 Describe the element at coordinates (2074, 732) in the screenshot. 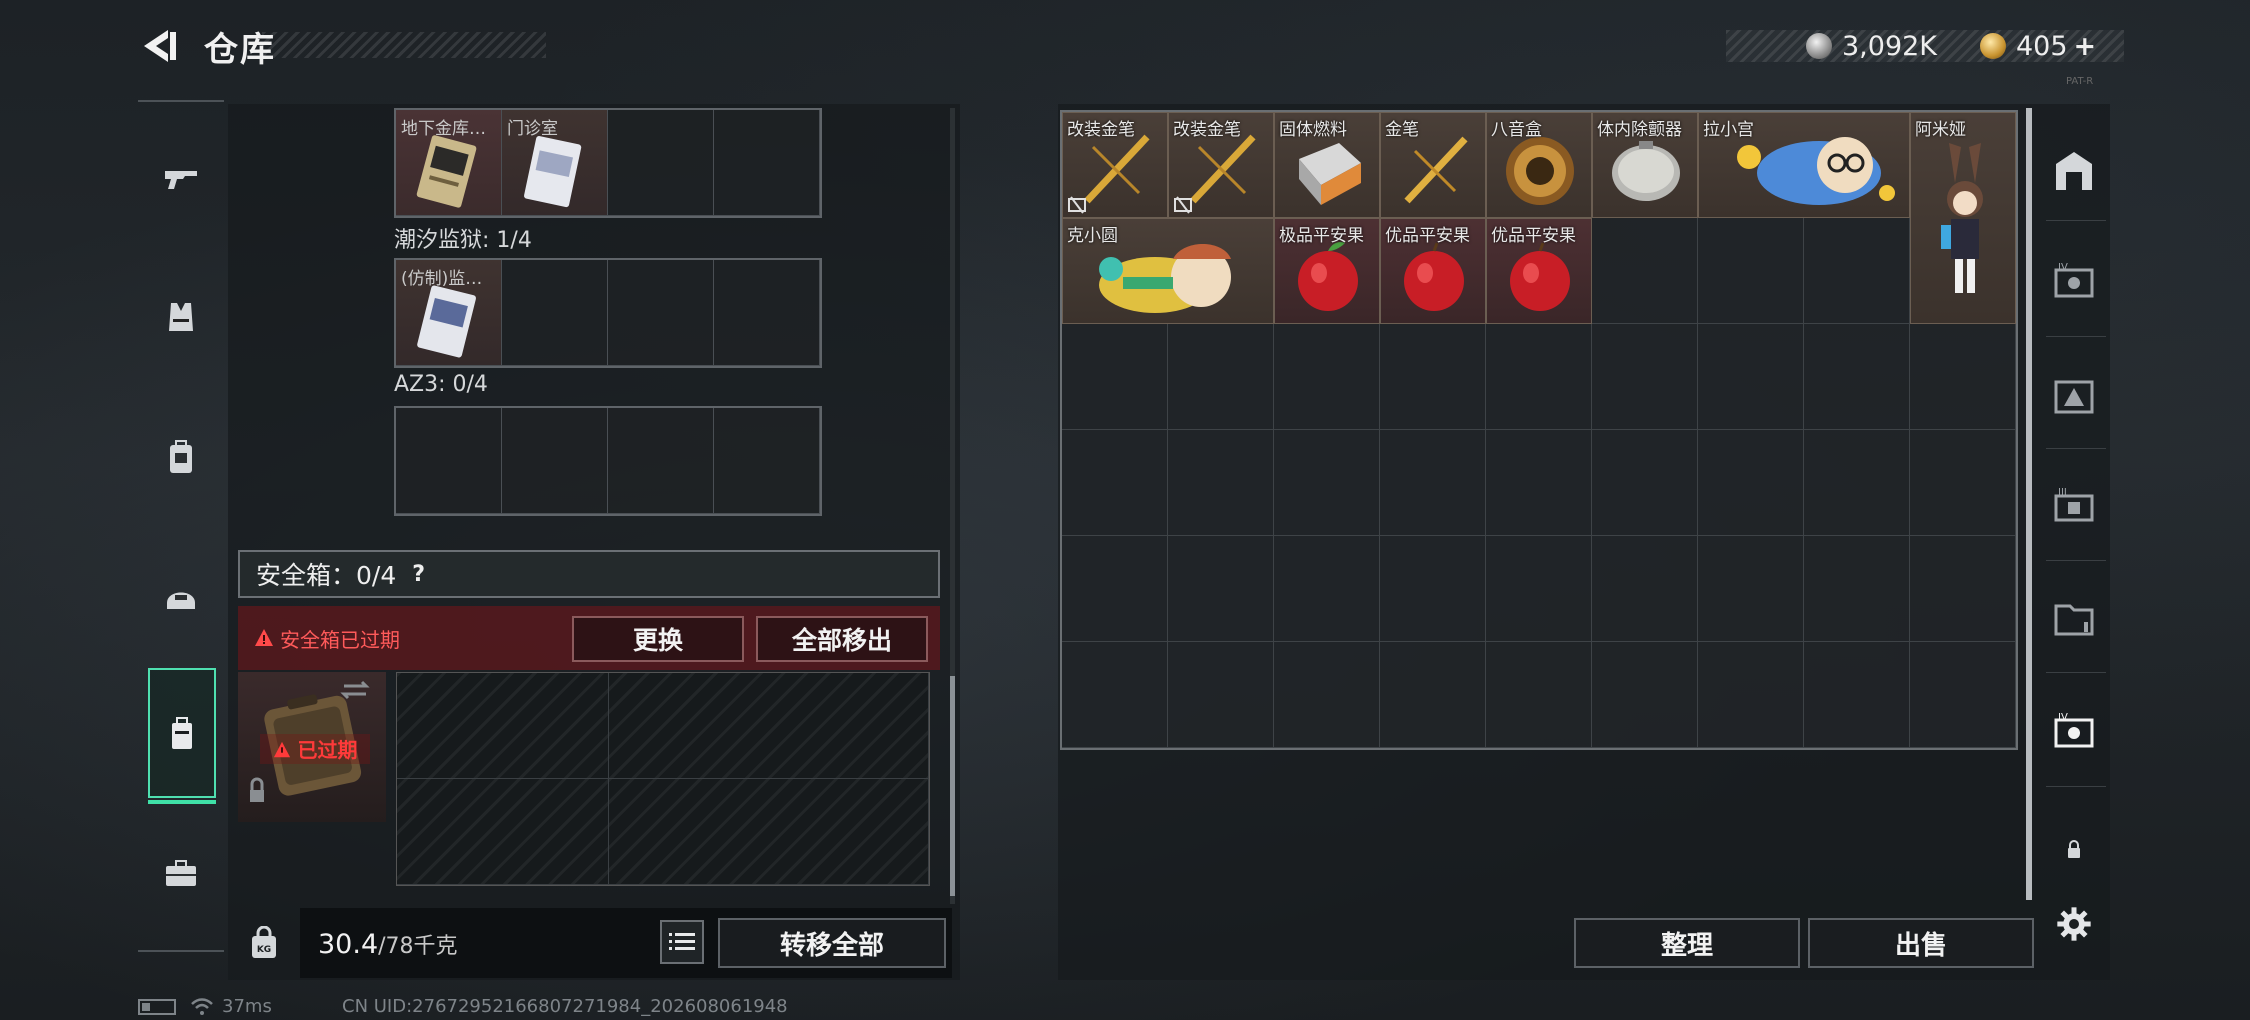

I see `stash-tab-4-active: IV` at that location.